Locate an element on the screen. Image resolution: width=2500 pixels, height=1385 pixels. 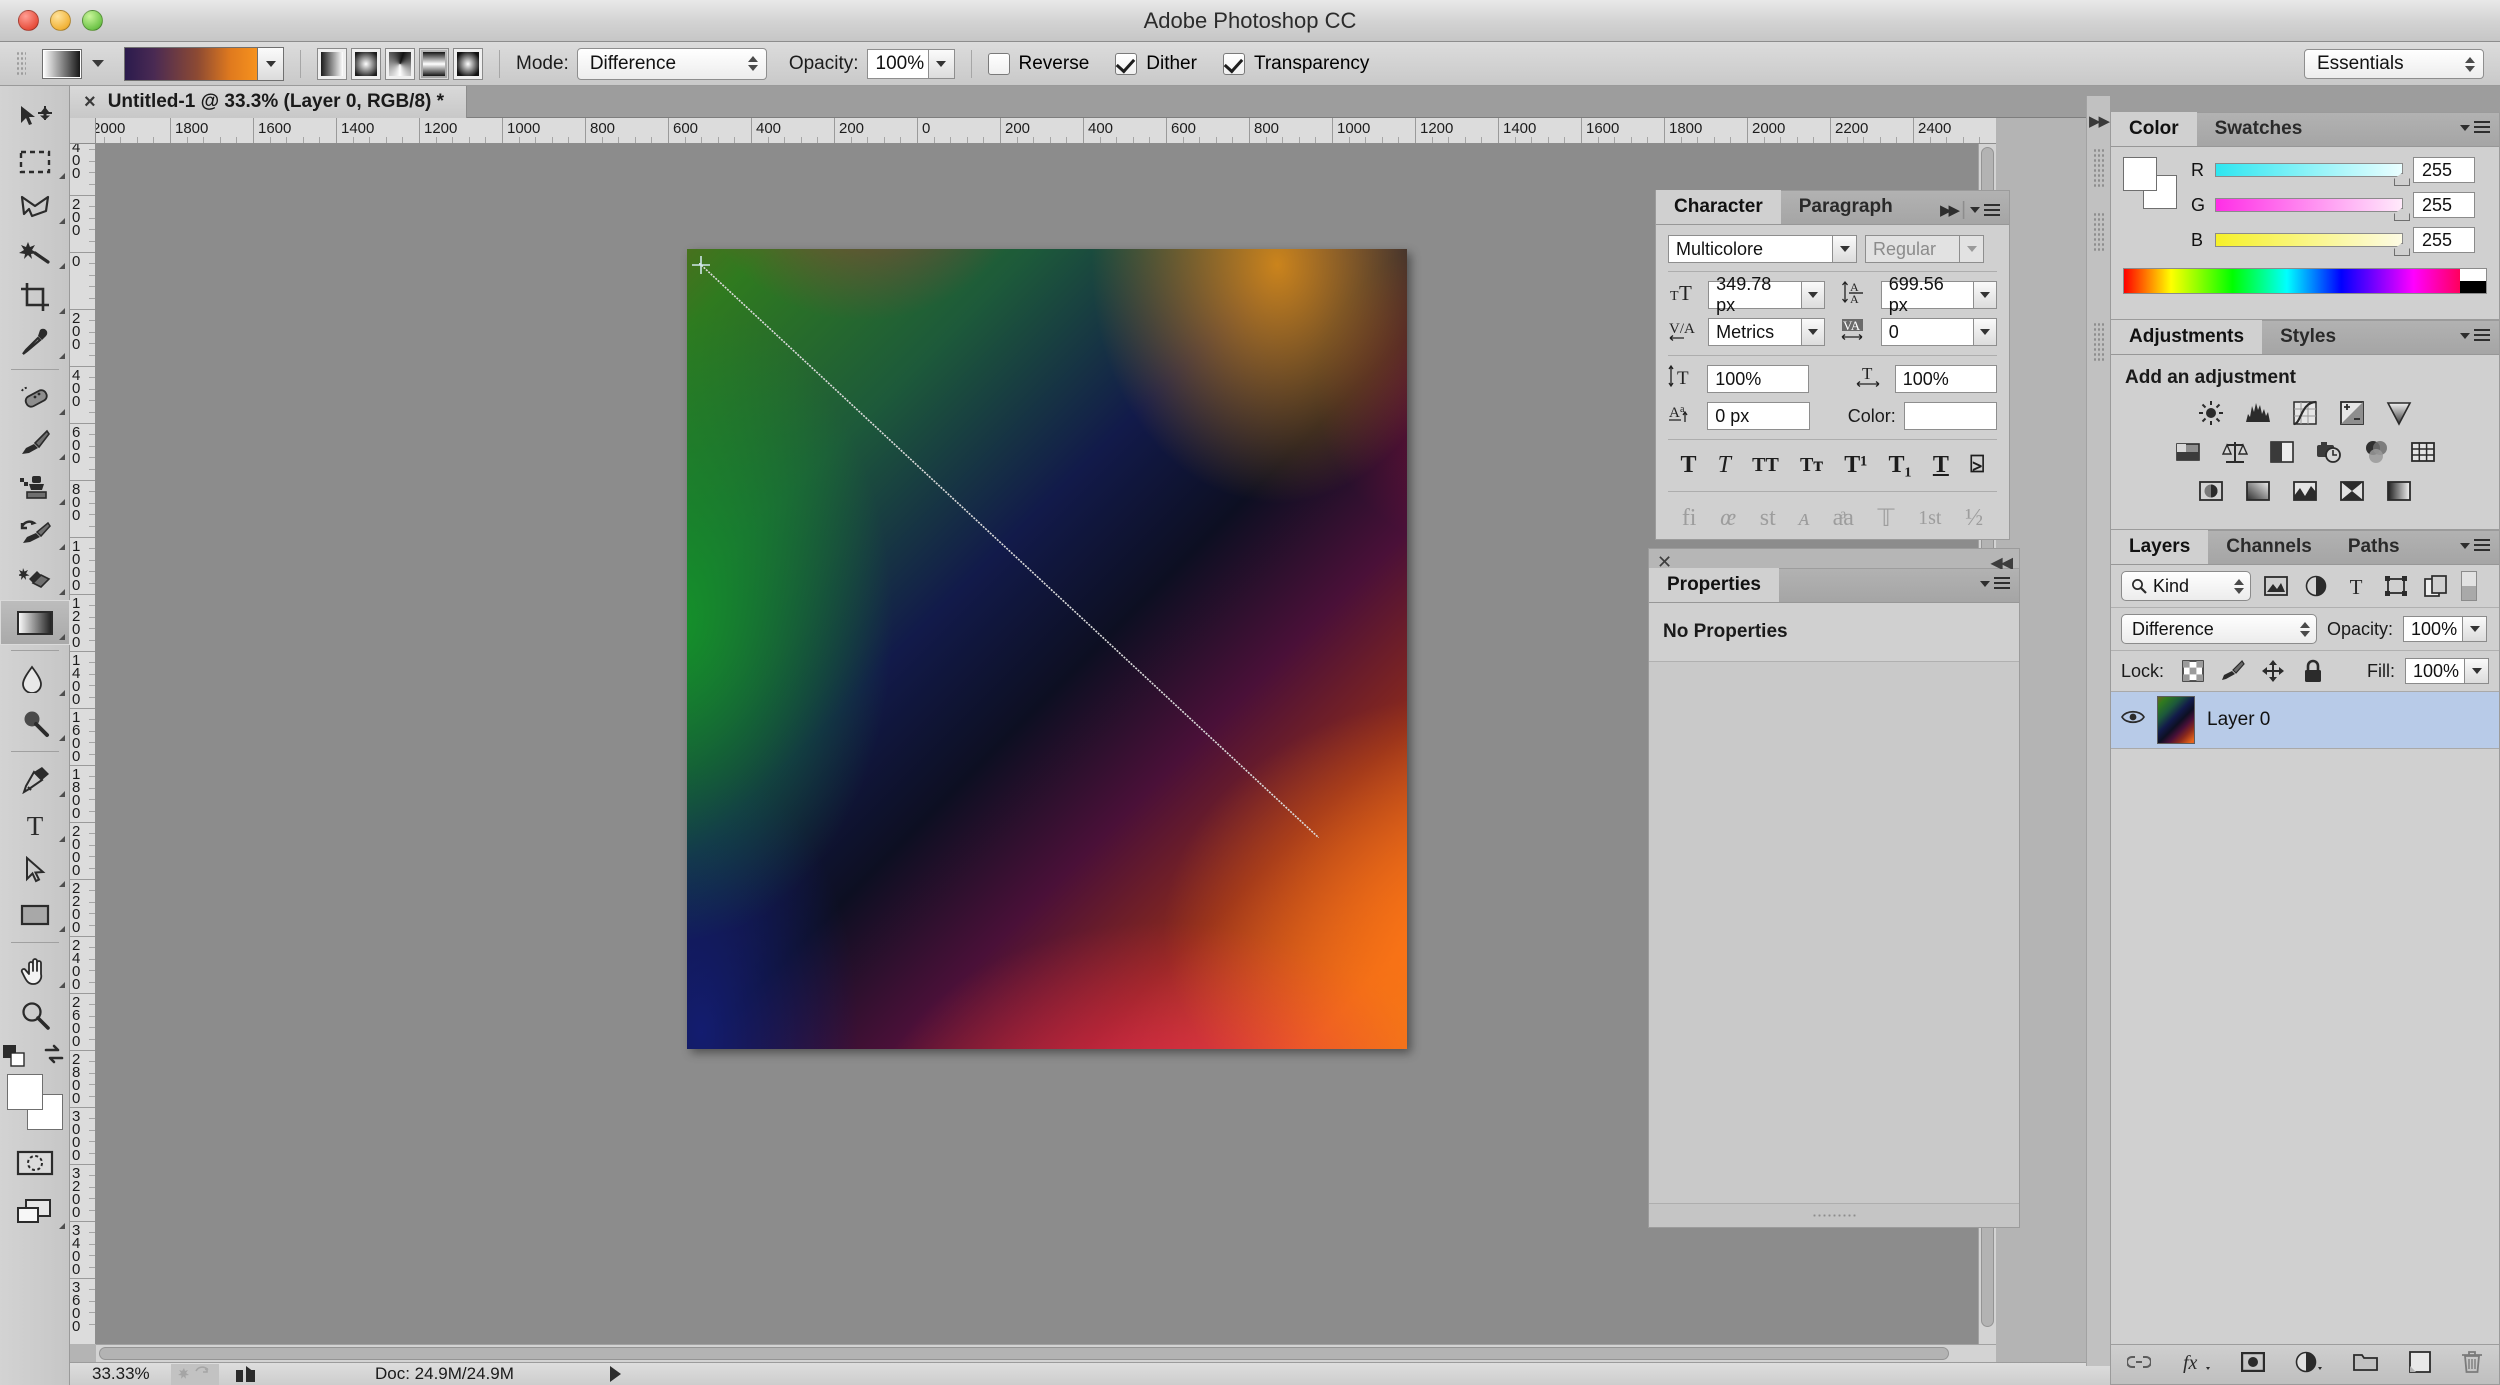
superscript-button: T¹ is located at coordinates (1855, 465).